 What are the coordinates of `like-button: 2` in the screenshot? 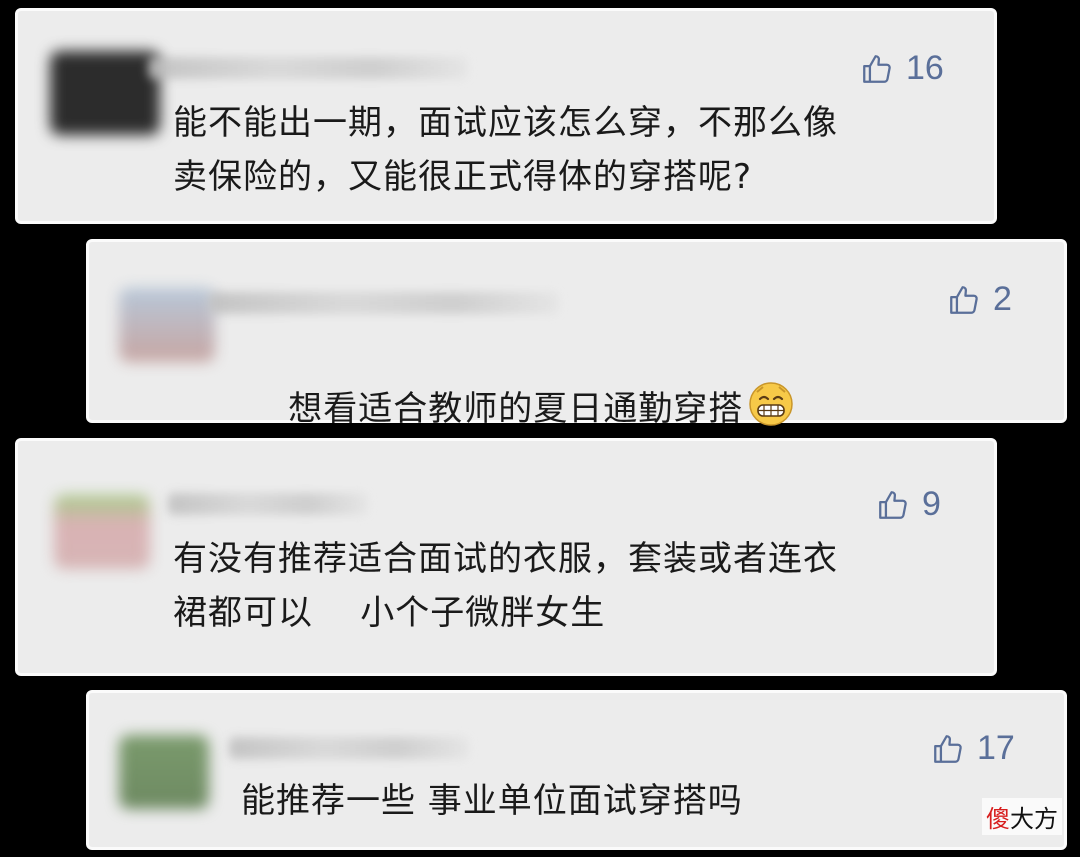 It's located at (979, 299).